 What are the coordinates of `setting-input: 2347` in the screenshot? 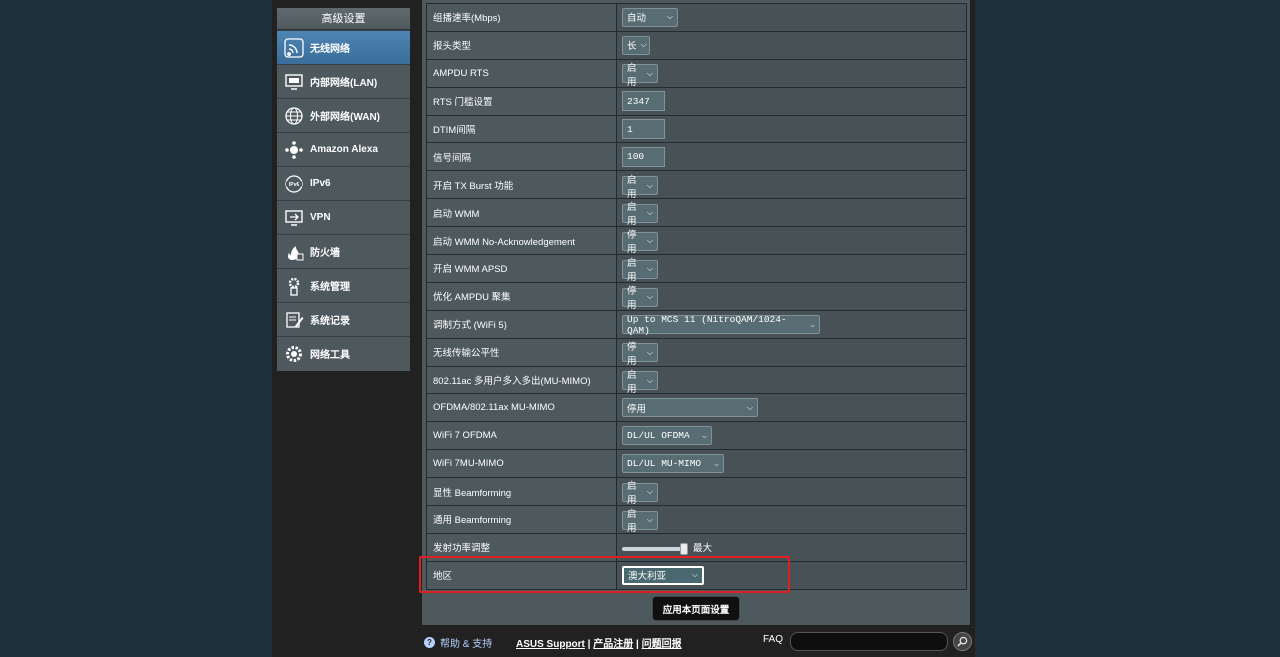 It's located at (643, 101).